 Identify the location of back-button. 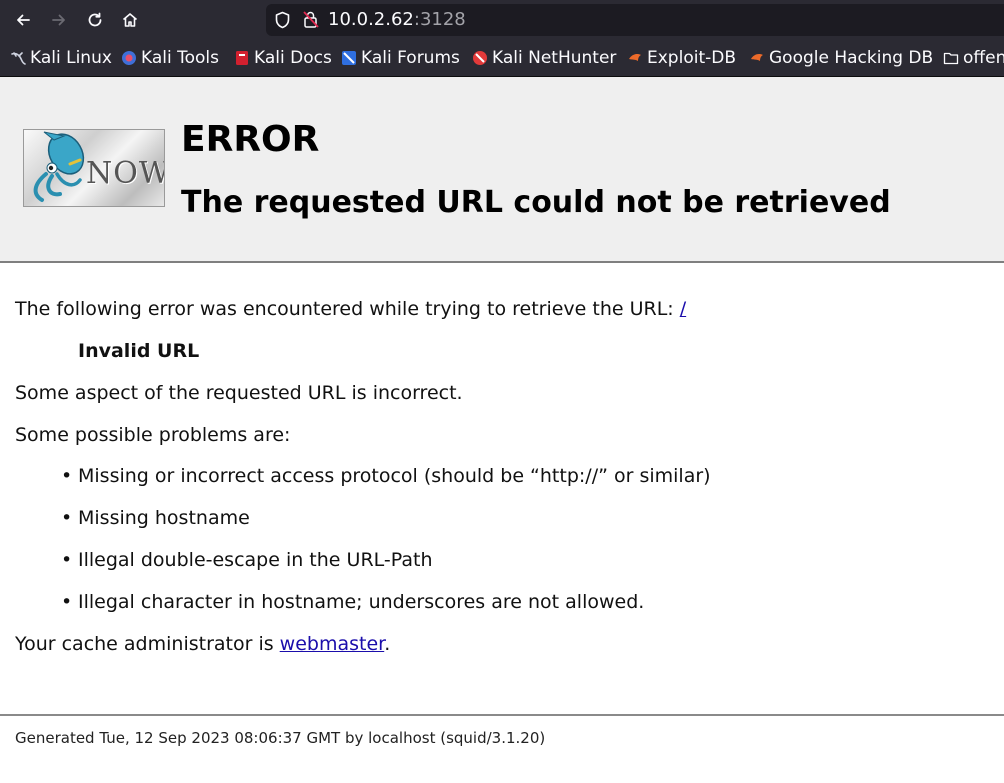
(23, 20).